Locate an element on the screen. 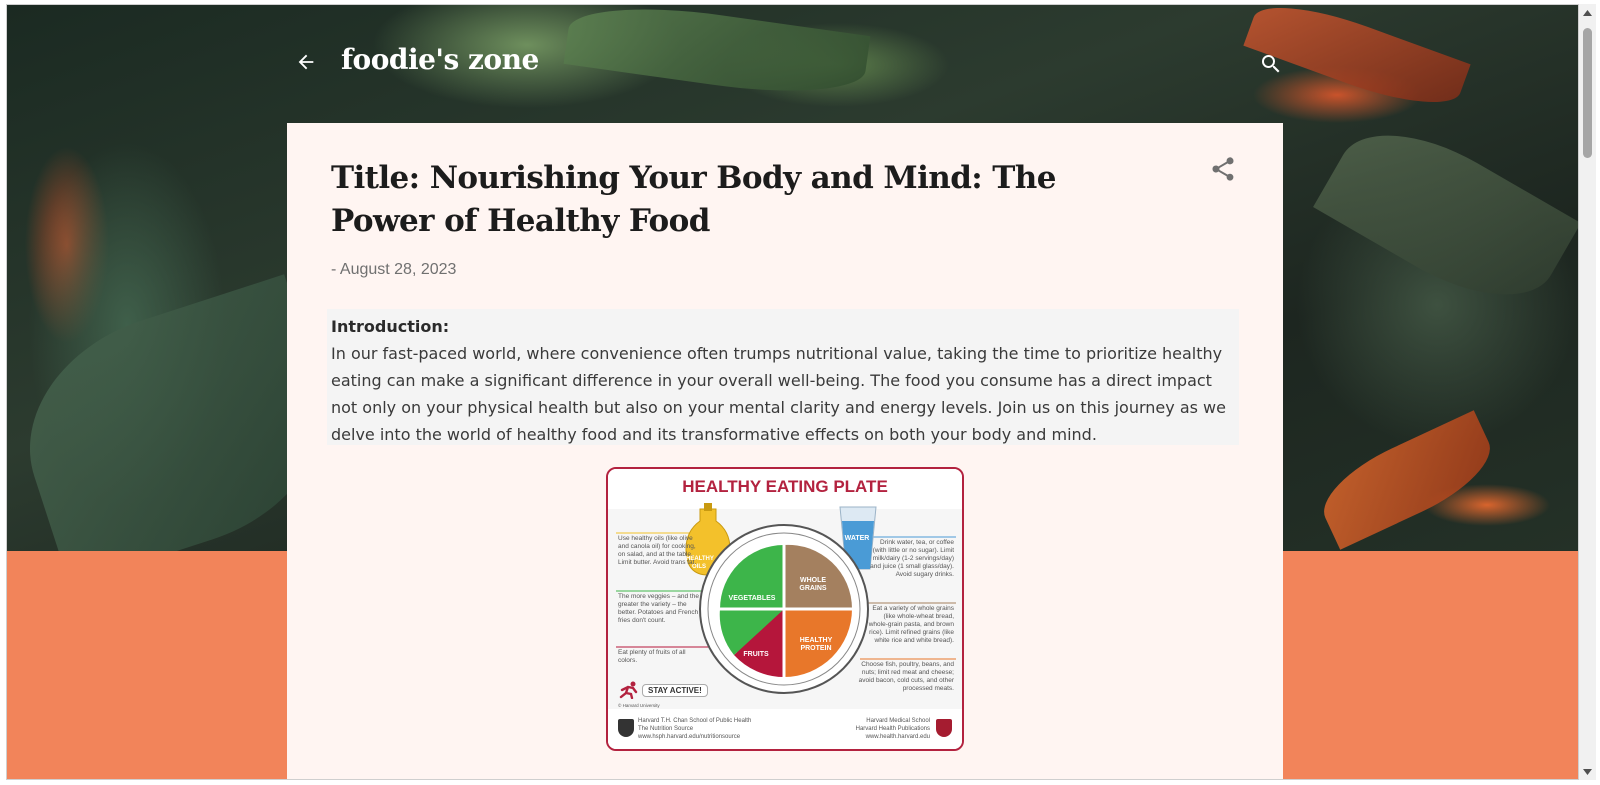 Image resolution: width=1600 pixels, height=785 pixels. scroll-up-button is located at coordinates (1587, 12).